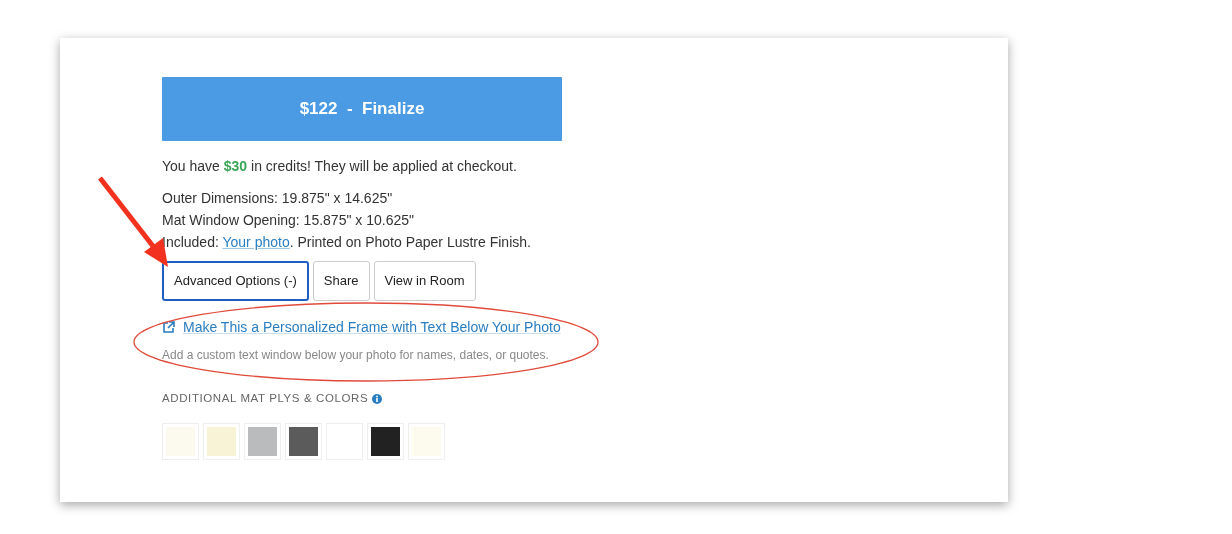 The image size is (1232, 534). What do you see at coordinates (356, 355) in the screenshot?
I see `personalize-hint: Add a custom text window below your photo for names, dates, or quotes.` at bounding box center [356, 355].